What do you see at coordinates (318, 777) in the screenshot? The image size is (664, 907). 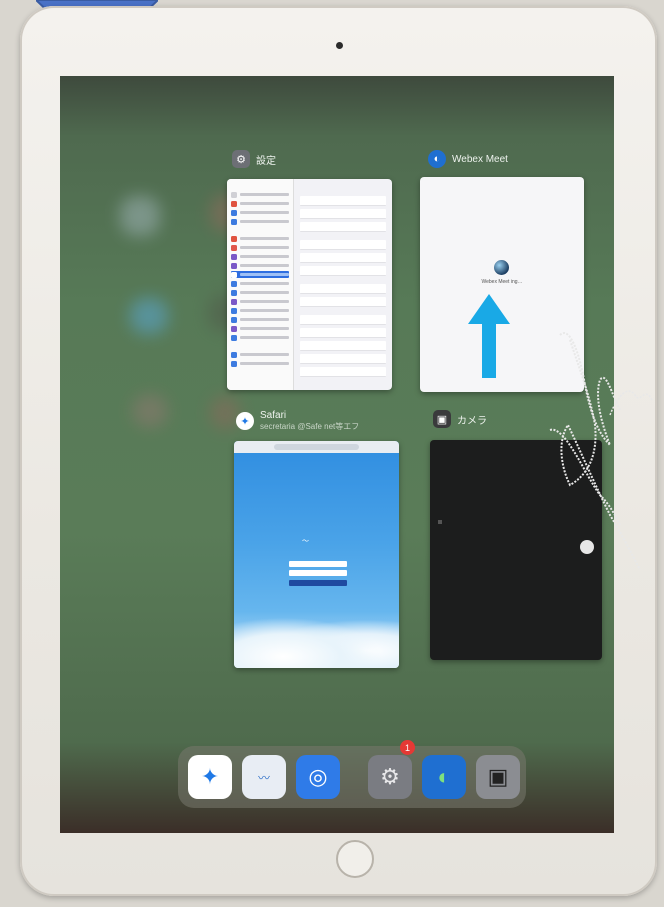 I see `dock-lifebuoy-icon: ◎` at bounding box center [318, 777].